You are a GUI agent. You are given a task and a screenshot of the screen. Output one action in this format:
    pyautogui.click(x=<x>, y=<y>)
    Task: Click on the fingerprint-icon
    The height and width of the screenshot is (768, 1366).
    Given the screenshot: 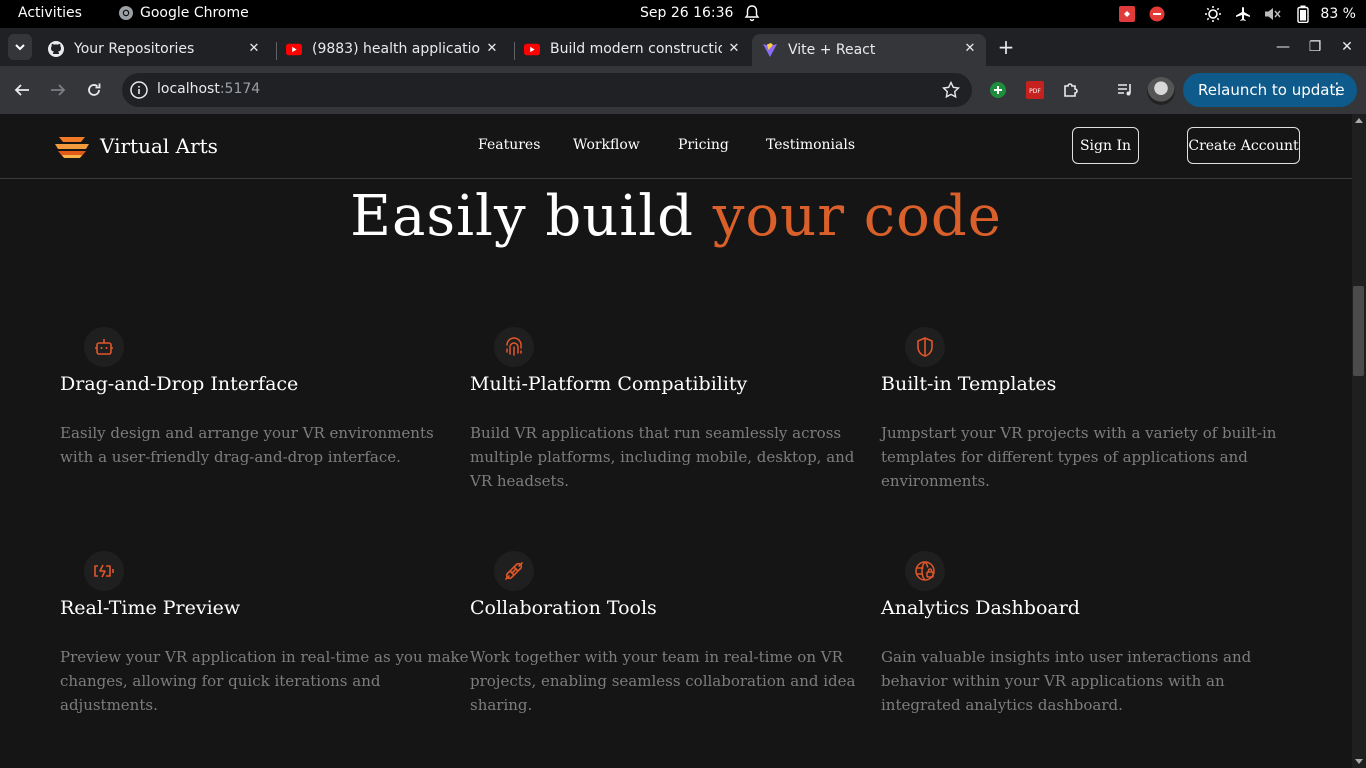 What is the action you would take?
    pyautogui.click(x=514, y=347)
    